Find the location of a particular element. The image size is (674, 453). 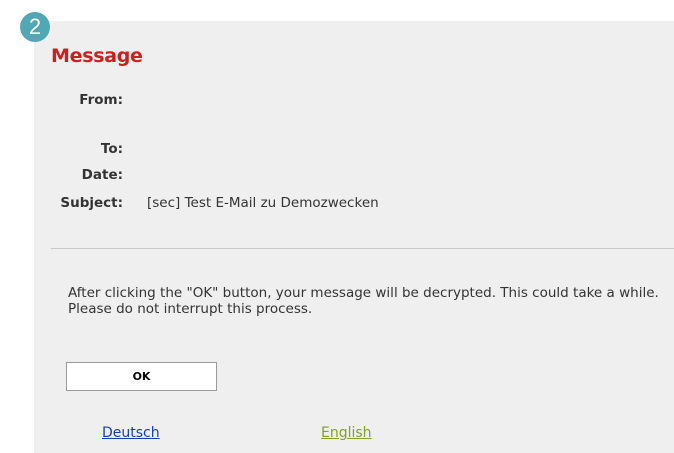

to-label: To: is located at coordinates (111, 149).